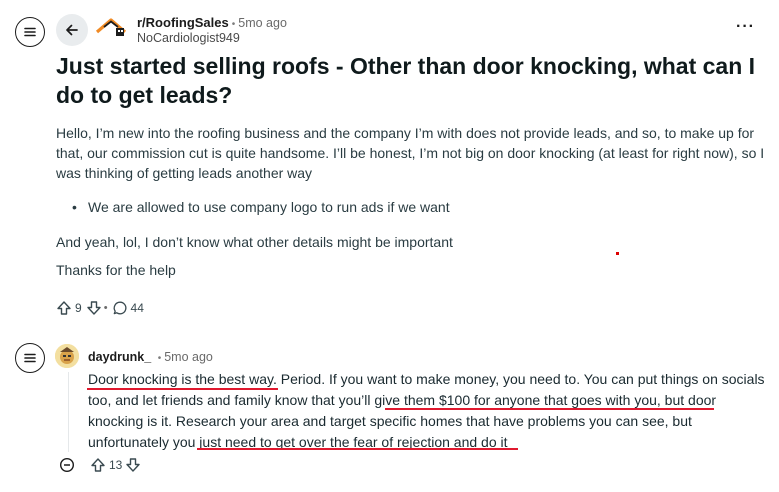 The width and height of the screenshot is (779, 492). What do you see at coordinates (745, 27) in the screenshot?
I see `more-options-button: ···` at bounding box center [745, 27].